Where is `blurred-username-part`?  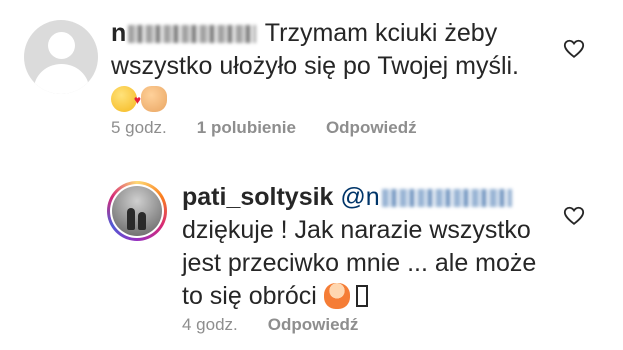
blurred-username-part is located at coordinates (192, 34).